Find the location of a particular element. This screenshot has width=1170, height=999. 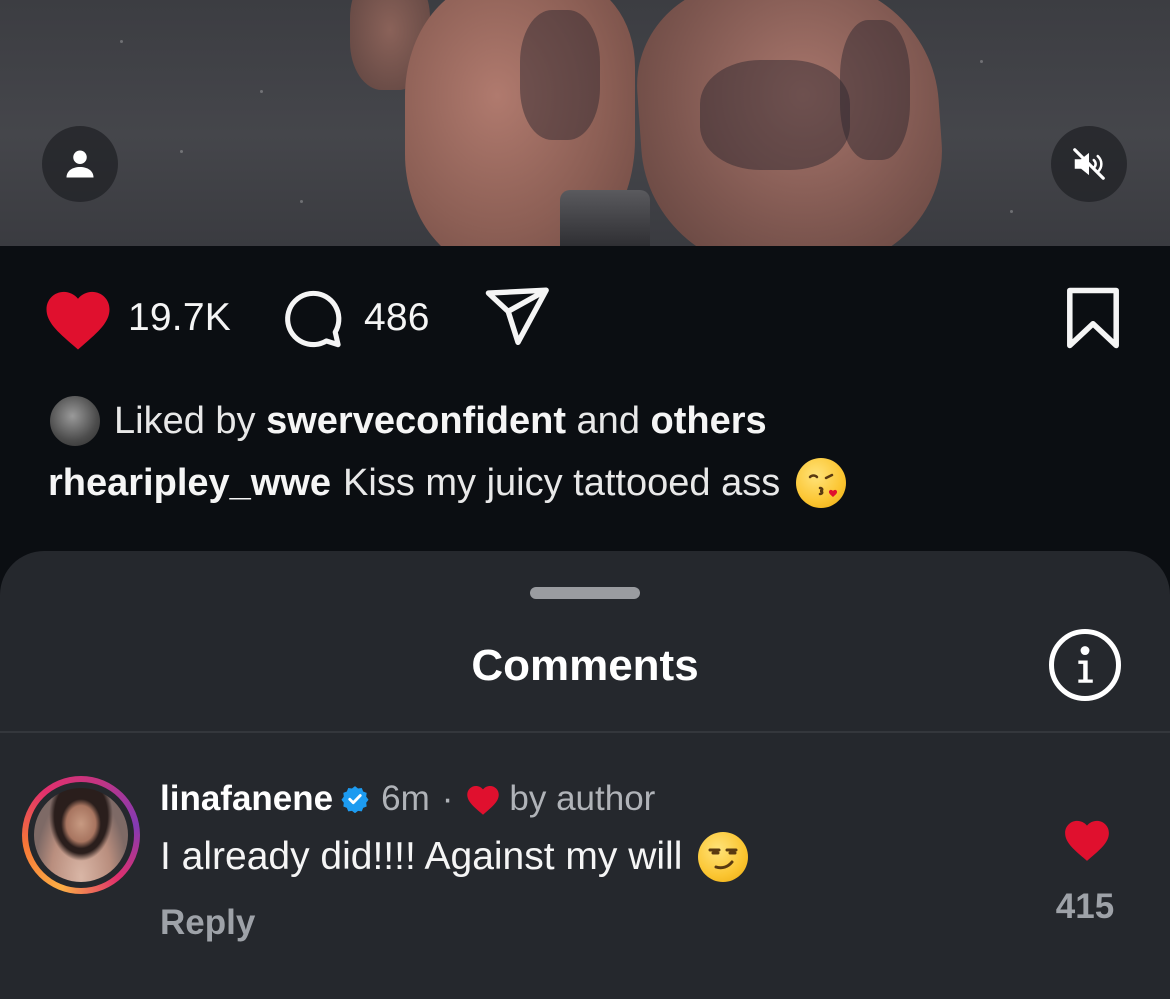

bookmark-icon is located at coordinates (1093, 318).